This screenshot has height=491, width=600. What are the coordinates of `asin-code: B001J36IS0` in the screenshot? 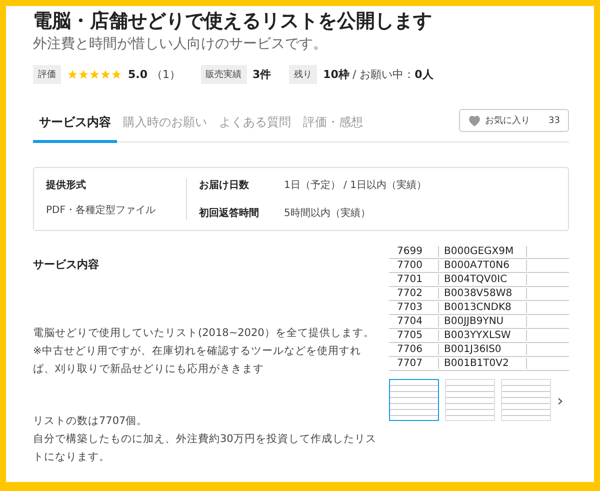 It's located at (483, 349).